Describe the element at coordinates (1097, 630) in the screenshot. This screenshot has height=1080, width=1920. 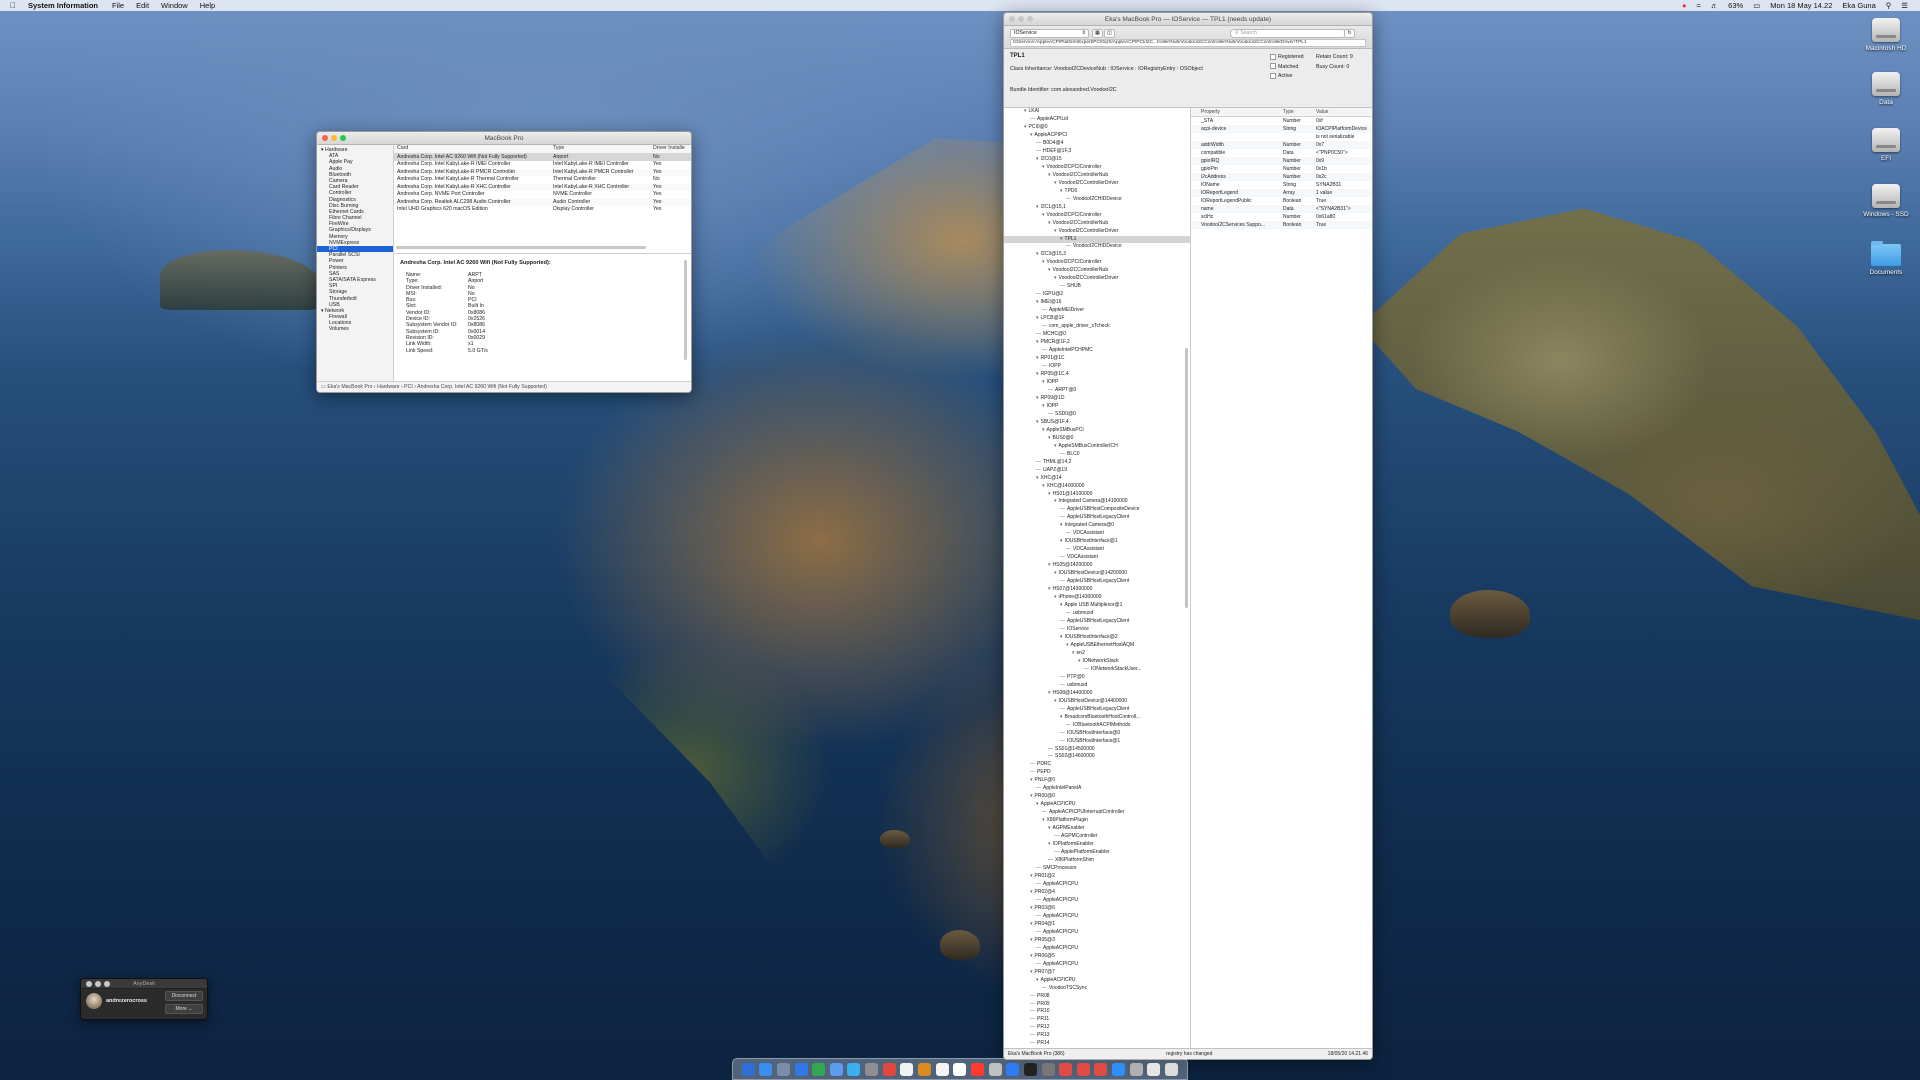
I see `tree-node: — IOService` at that location.